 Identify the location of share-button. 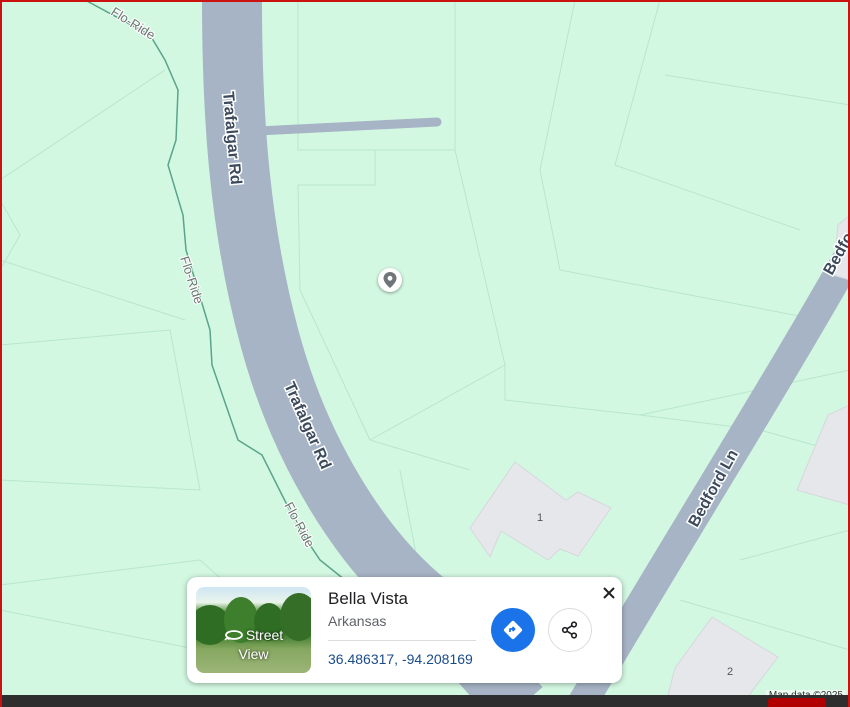
(570, 630).